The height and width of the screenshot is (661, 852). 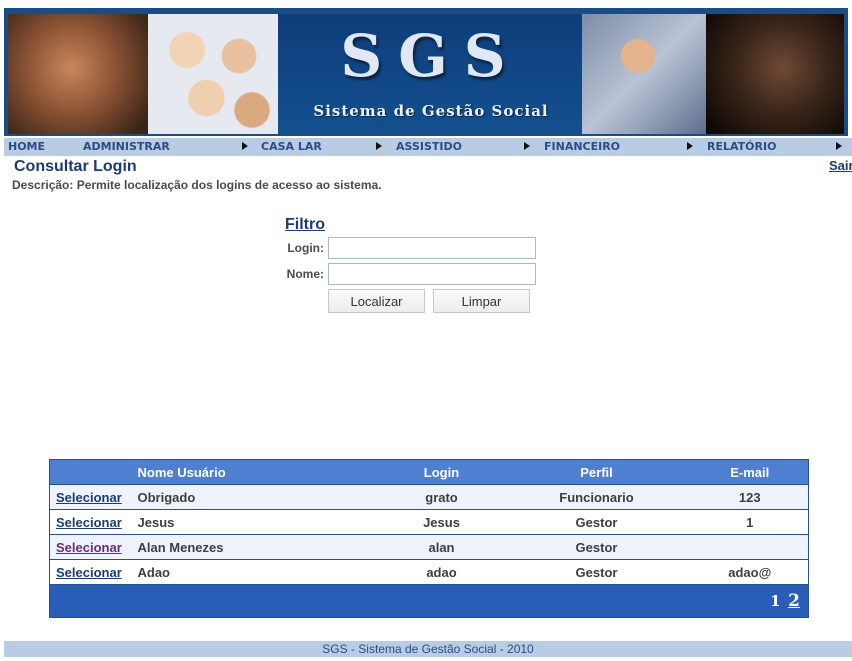 I want to click on pager-page-link: 2, so click(x=794, y=601).